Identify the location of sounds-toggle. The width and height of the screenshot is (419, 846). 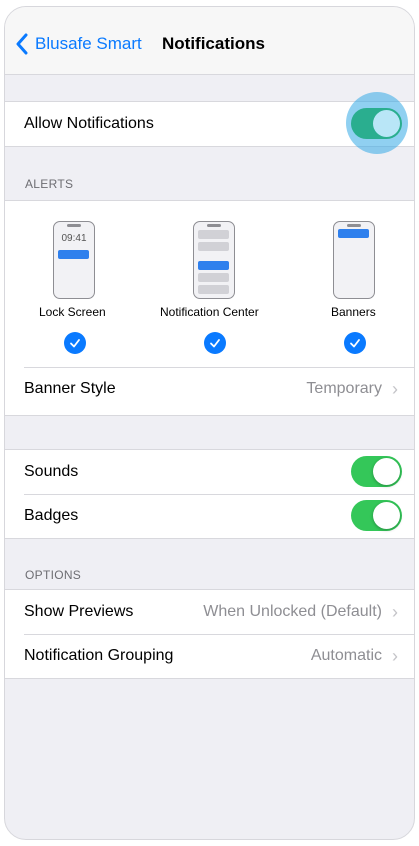
(376, 471).